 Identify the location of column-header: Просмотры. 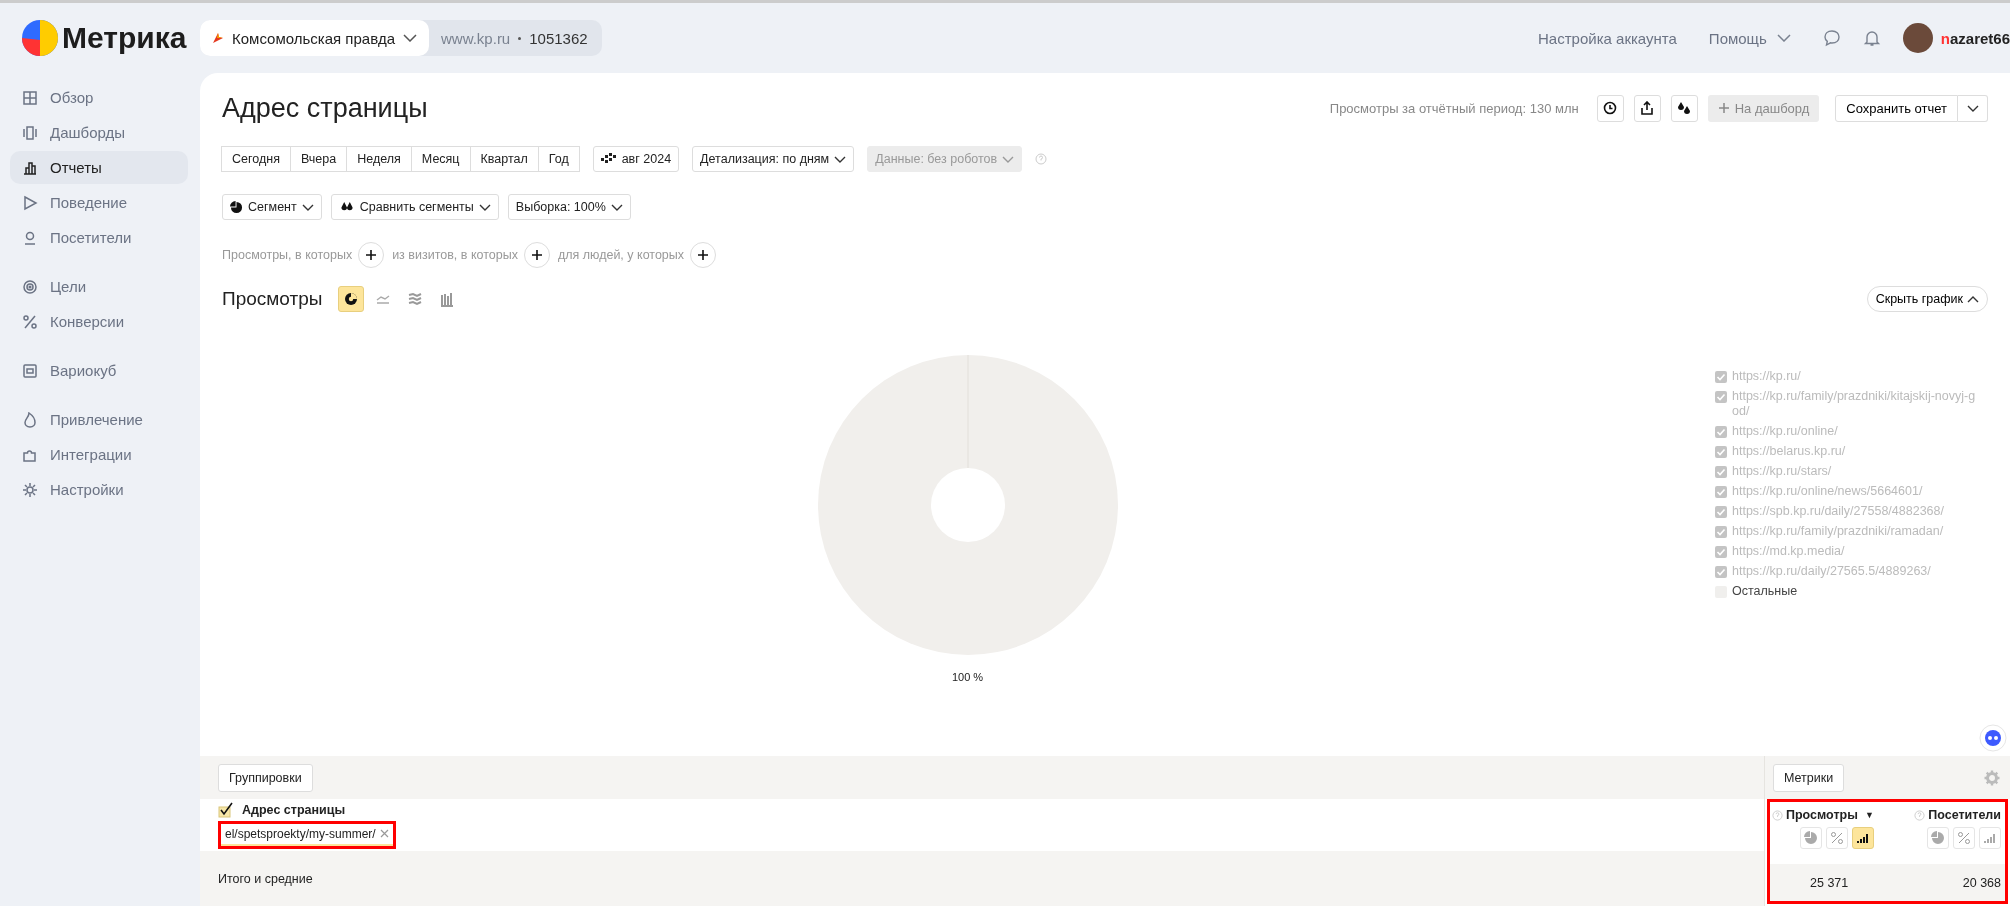
(1822, 815).